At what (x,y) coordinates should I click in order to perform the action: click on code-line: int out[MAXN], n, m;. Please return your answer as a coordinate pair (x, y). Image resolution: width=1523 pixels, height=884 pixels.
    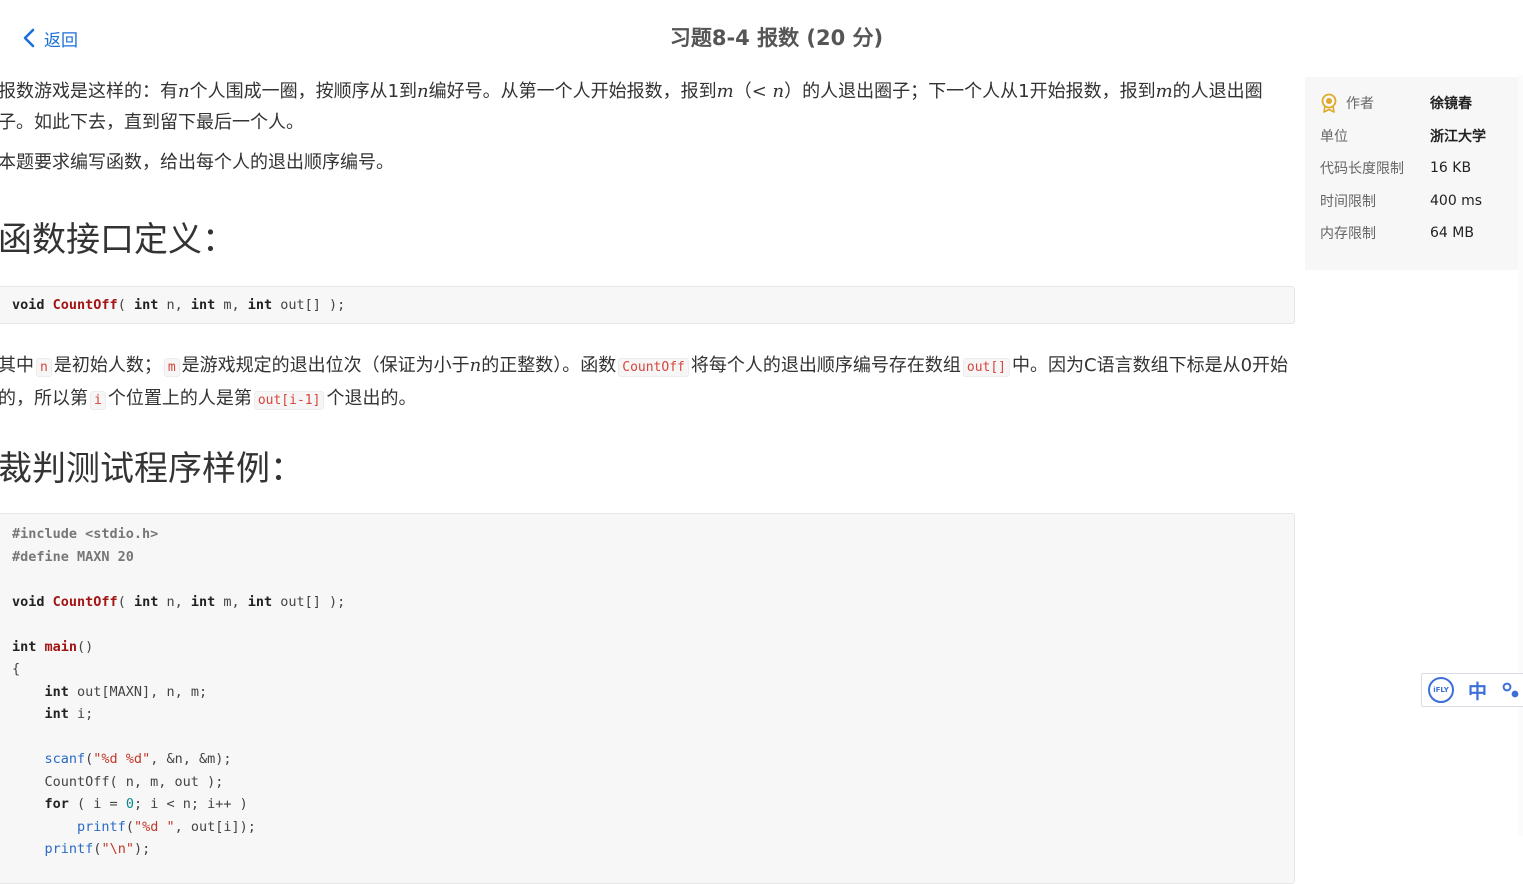
    Looking at the image, I should click on (126, 691).